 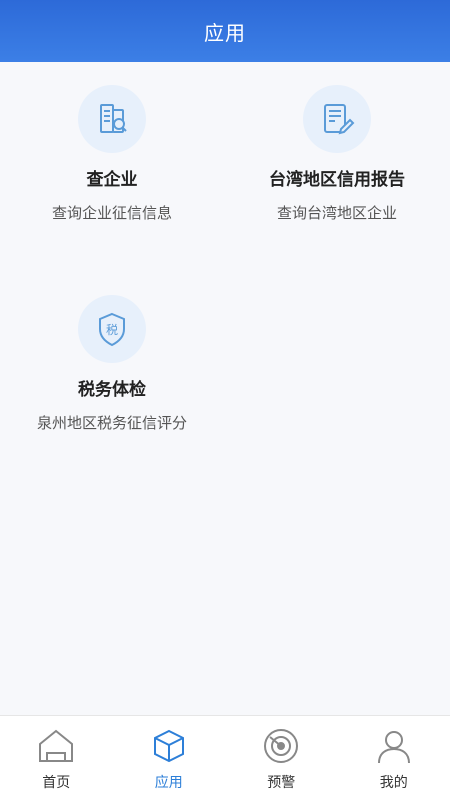 I want to click on app-taiwan-credit-report: 台湾地区信用报告 查询台湾地区企业, so click(x=337, y=154).